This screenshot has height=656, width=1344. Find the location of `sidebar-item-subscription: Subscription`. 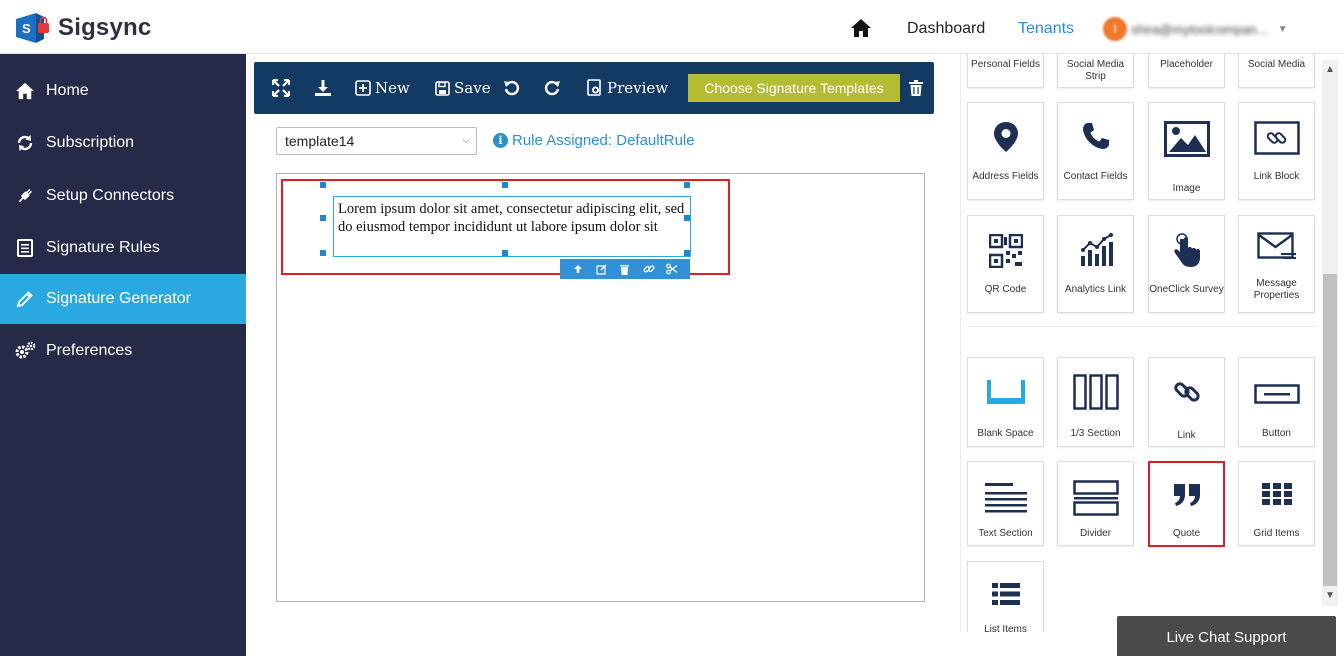

sidebar-item-subscription: Subscription is located at coordinates (123, 143).